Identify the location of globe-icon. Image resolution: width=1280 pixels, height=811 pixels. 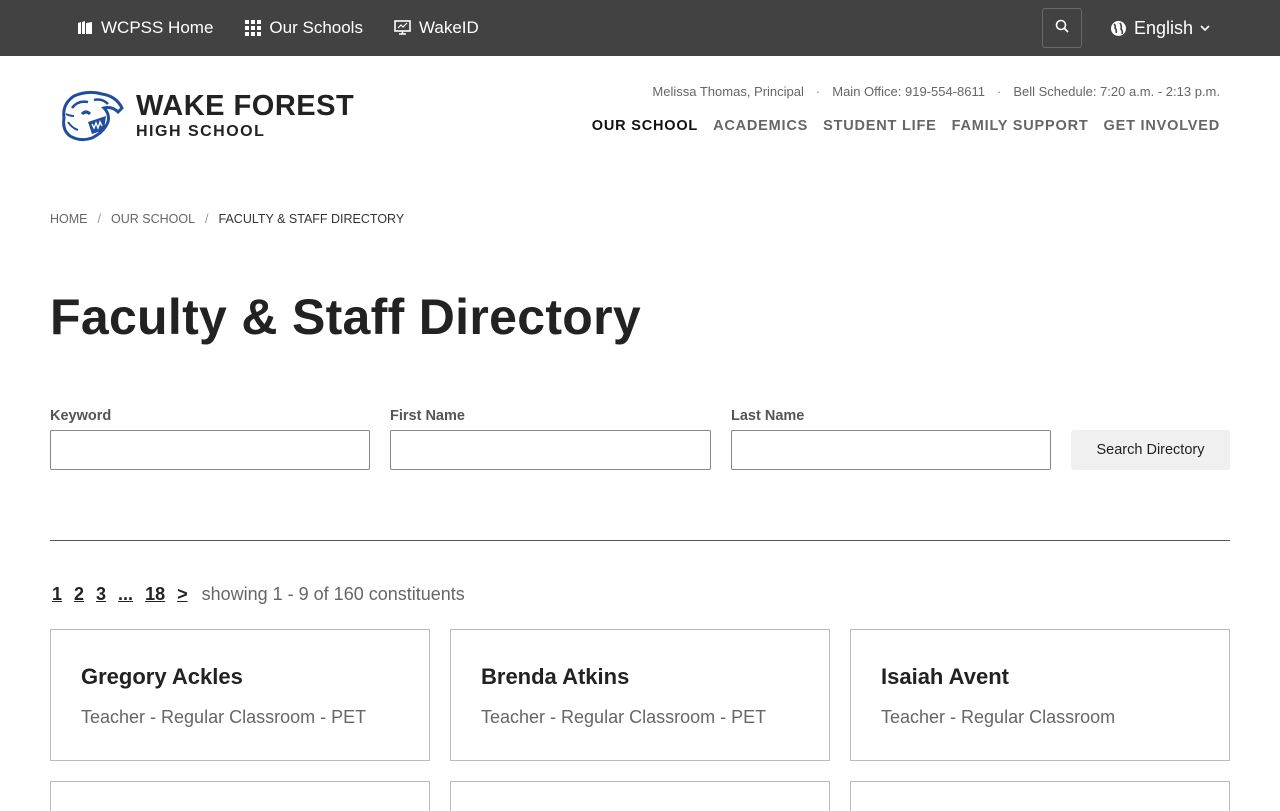
(1118, 28).